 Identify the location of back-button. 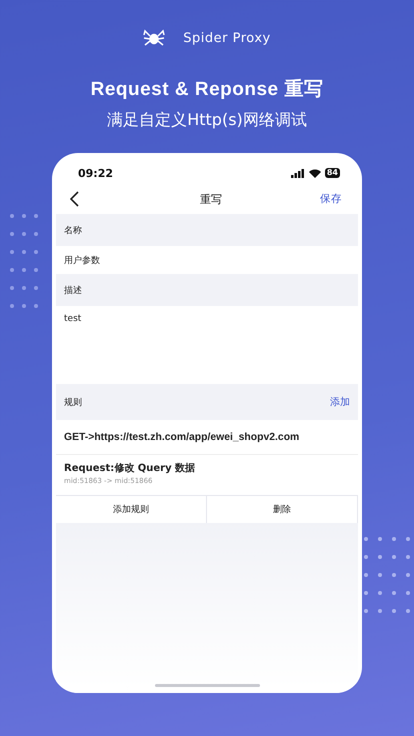
(75, 199).